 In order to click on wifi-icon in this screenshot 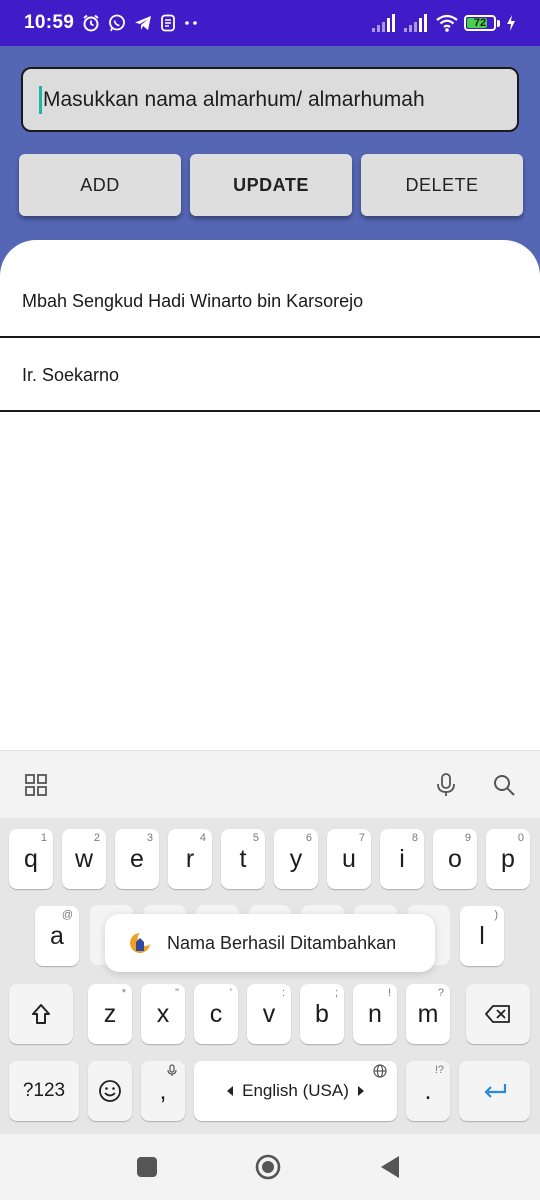, I will do `click(447, 23)`.